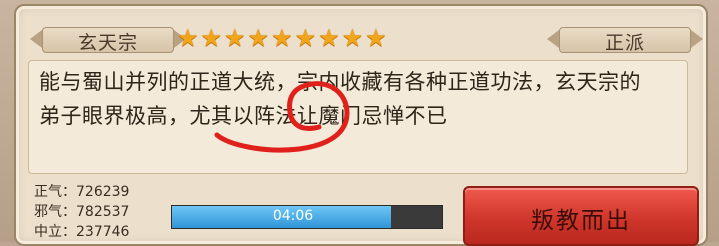 Image resolution: width=719 pixels, height=246 pixels. What do you see at coordinates (293, 216) in the screenshot?
I see `timer-text: 04:06` at bounding box center [293, 216].